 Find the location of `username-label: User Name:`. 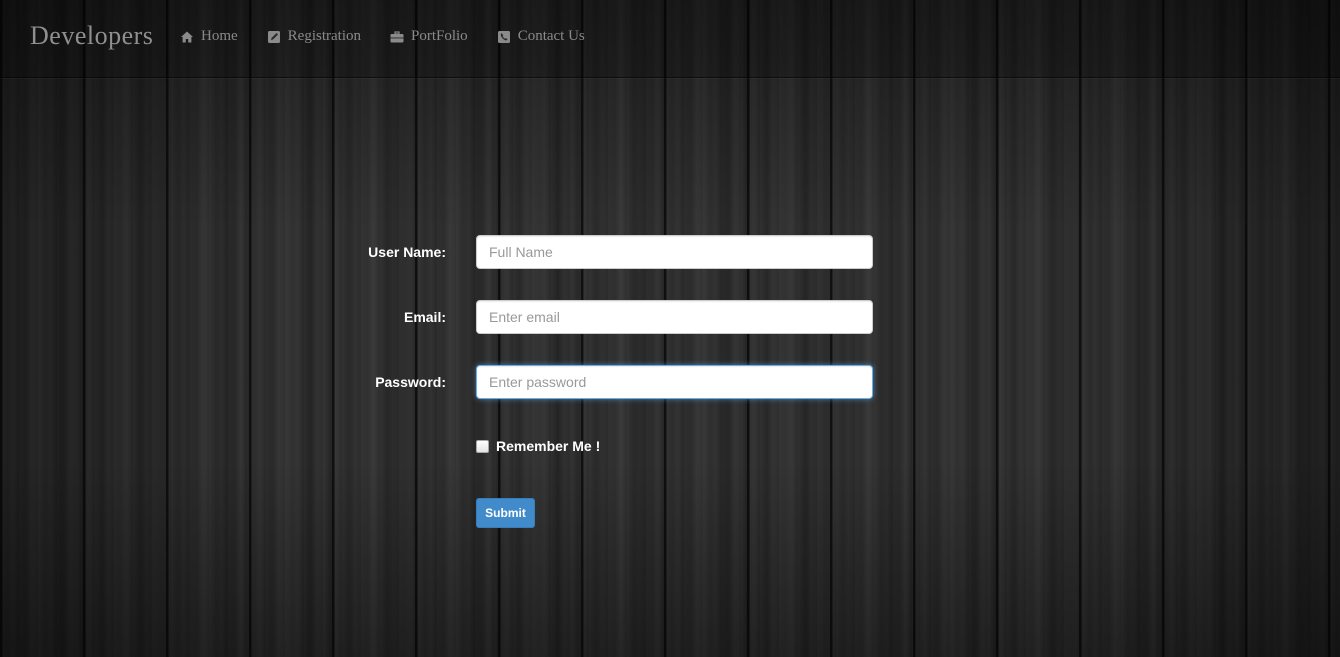

username-label: User Name: is located at coordinates (407, 252).